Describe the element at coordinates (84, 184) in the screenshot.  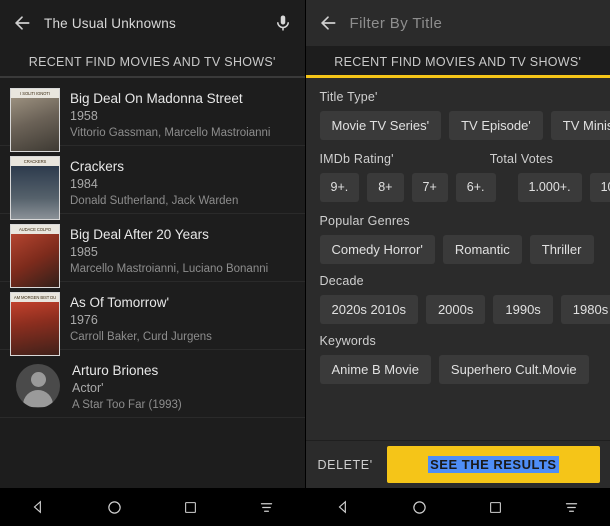
I see `list-item-year: 1984` at that location.